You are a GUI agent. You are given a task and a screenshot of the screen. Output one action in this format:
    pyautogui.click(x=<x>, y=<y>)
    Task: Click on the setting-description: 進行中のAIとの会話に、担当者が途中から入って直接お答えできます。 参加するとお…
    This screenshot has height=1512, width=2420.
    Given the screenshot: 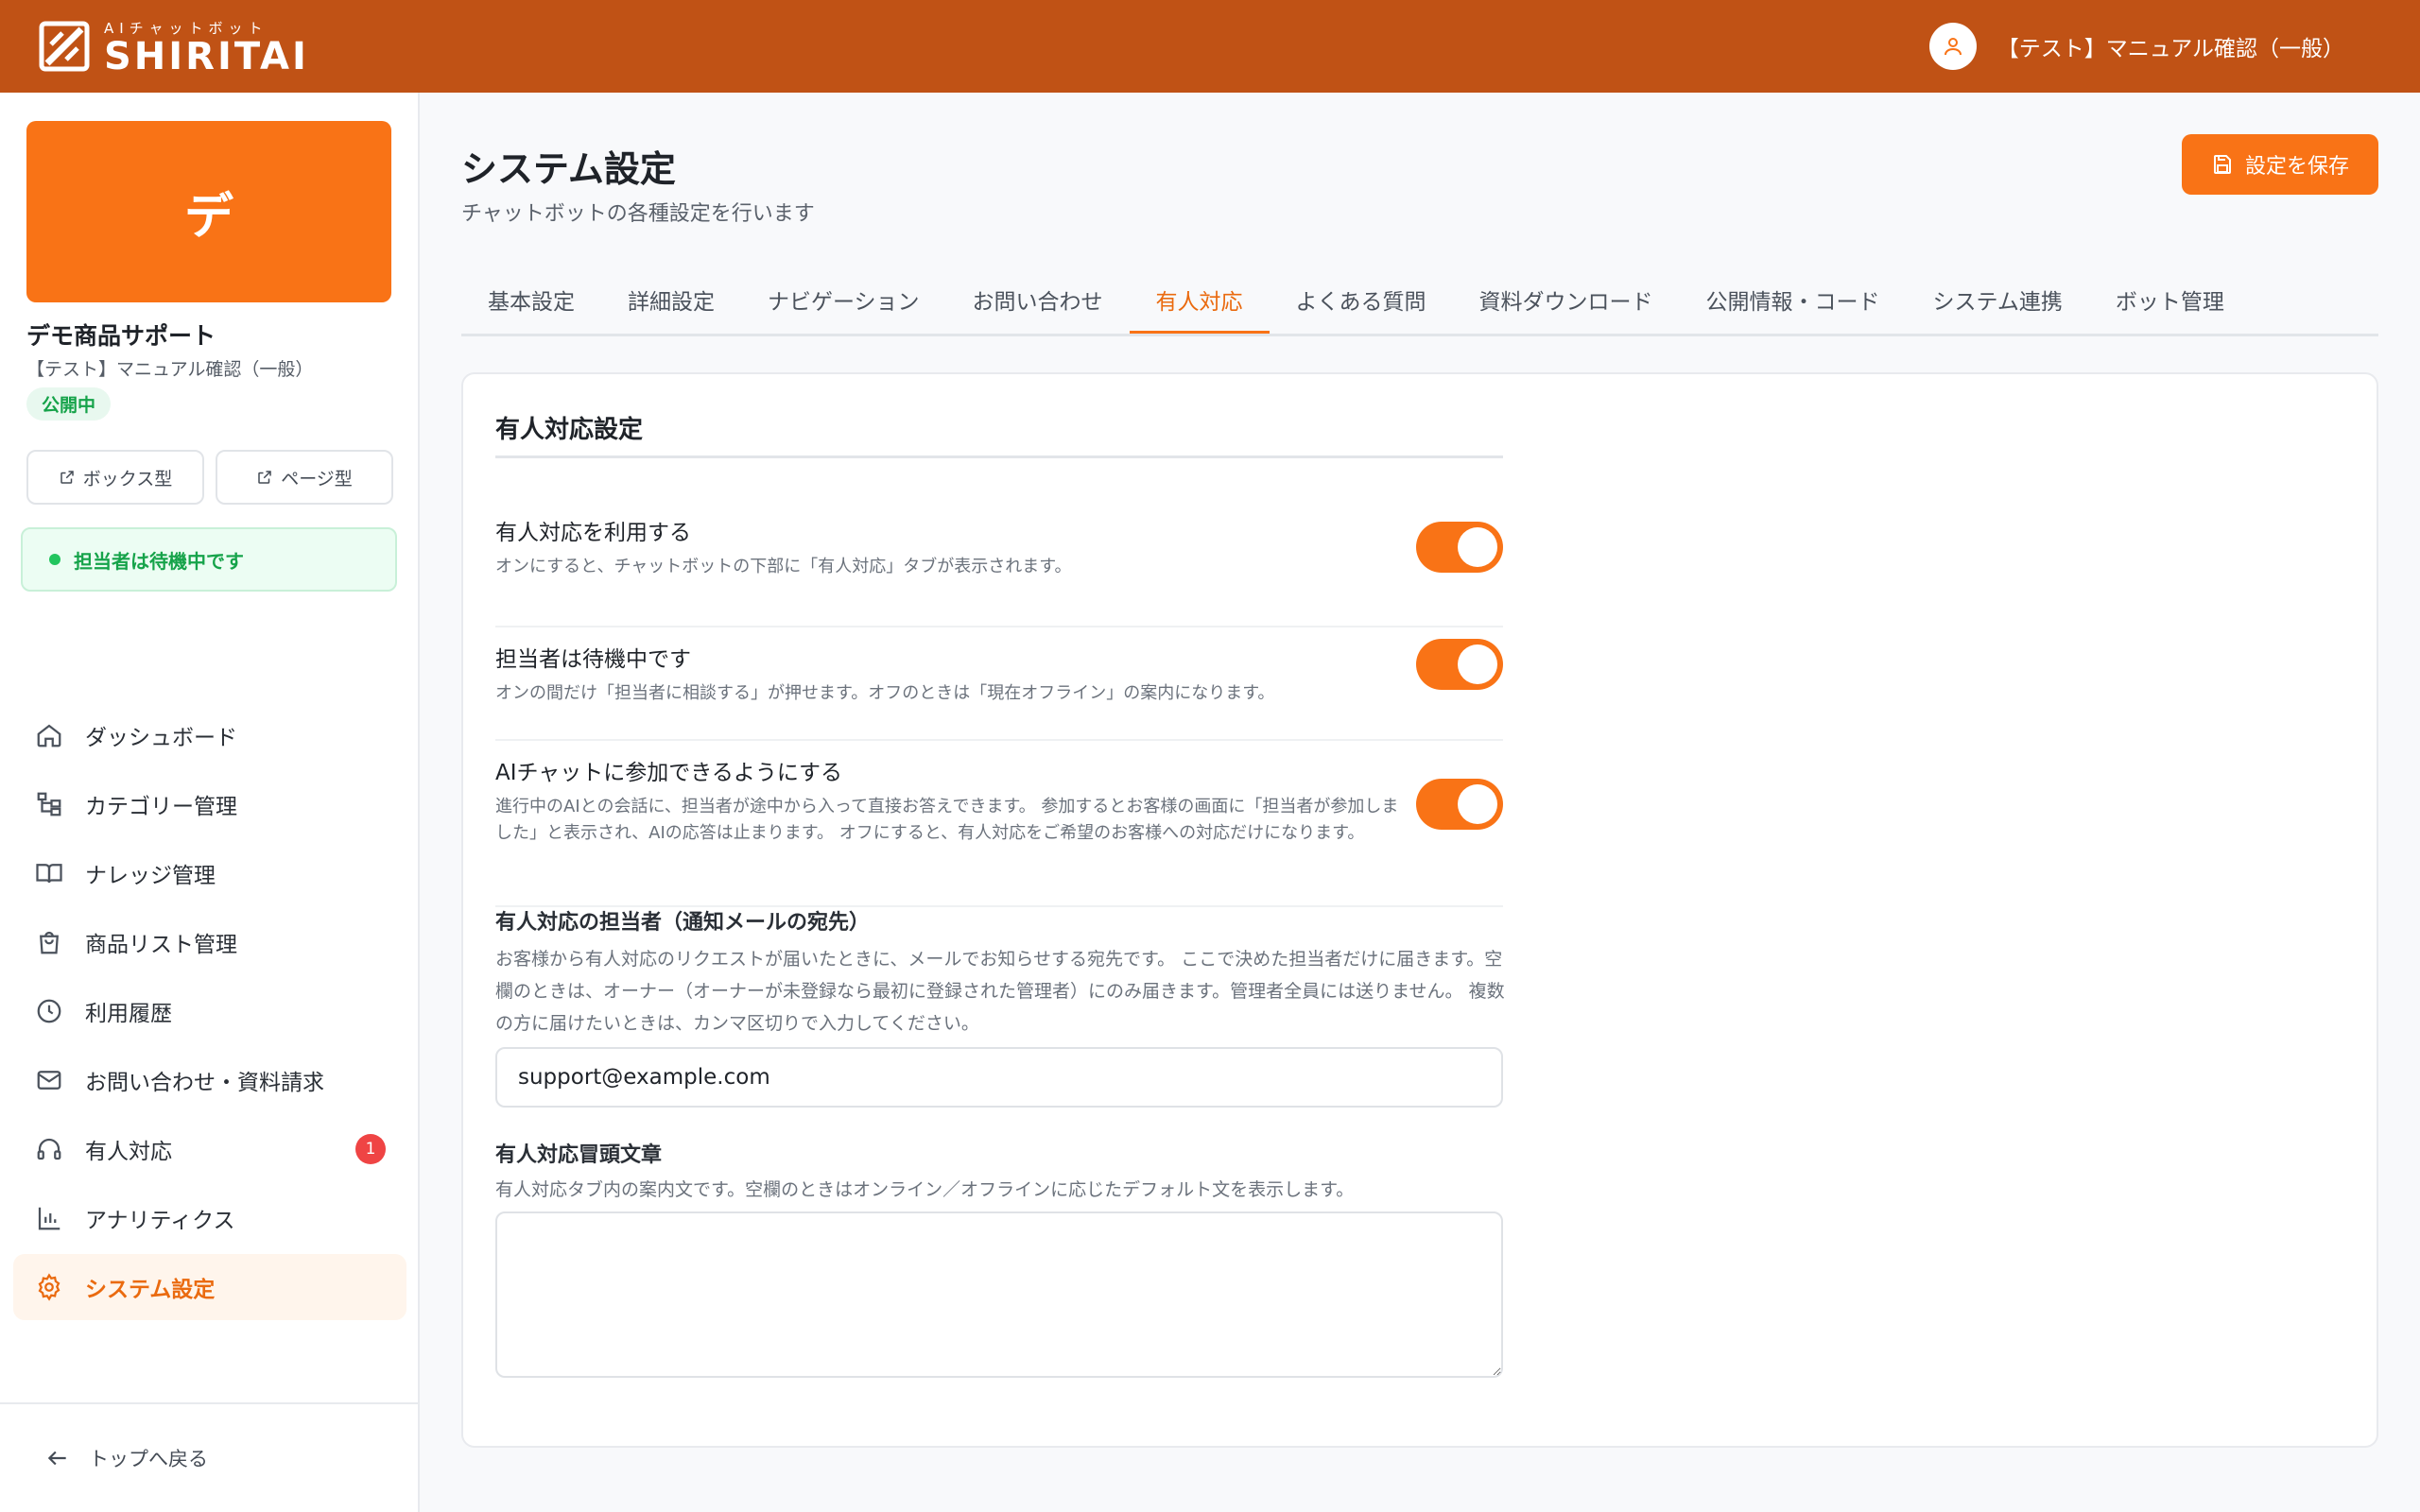 What is the action you would take?
    pyautogui.click(x=947, y=820)
    